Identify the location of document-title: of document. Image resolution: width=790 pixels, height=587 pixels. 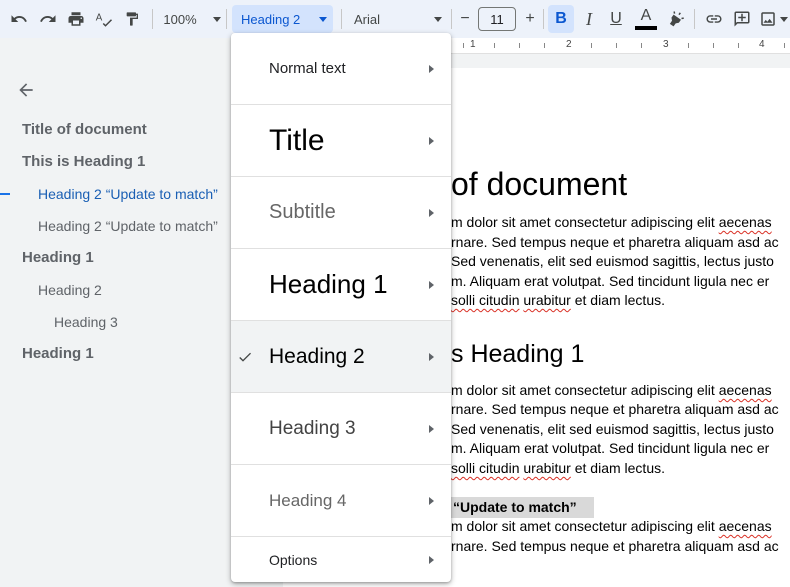
(539, 184).